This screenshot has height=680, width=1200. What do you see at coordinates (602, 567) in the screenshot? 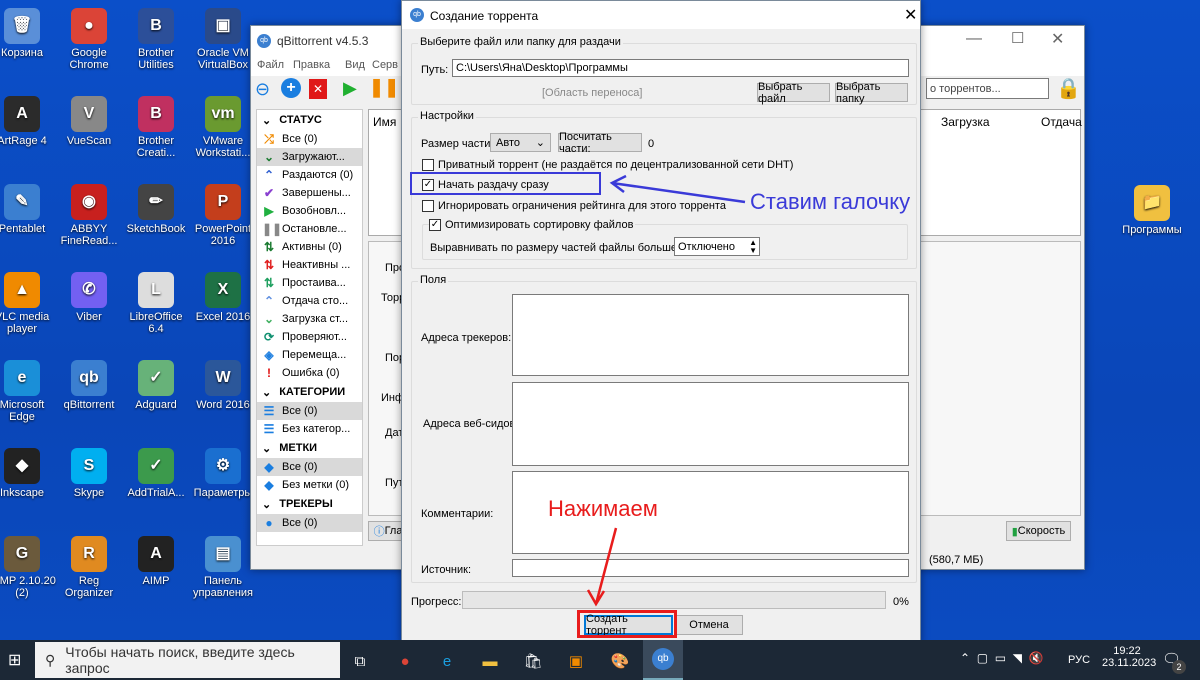
I see `red-arrow` at bounding box center [602, 567].